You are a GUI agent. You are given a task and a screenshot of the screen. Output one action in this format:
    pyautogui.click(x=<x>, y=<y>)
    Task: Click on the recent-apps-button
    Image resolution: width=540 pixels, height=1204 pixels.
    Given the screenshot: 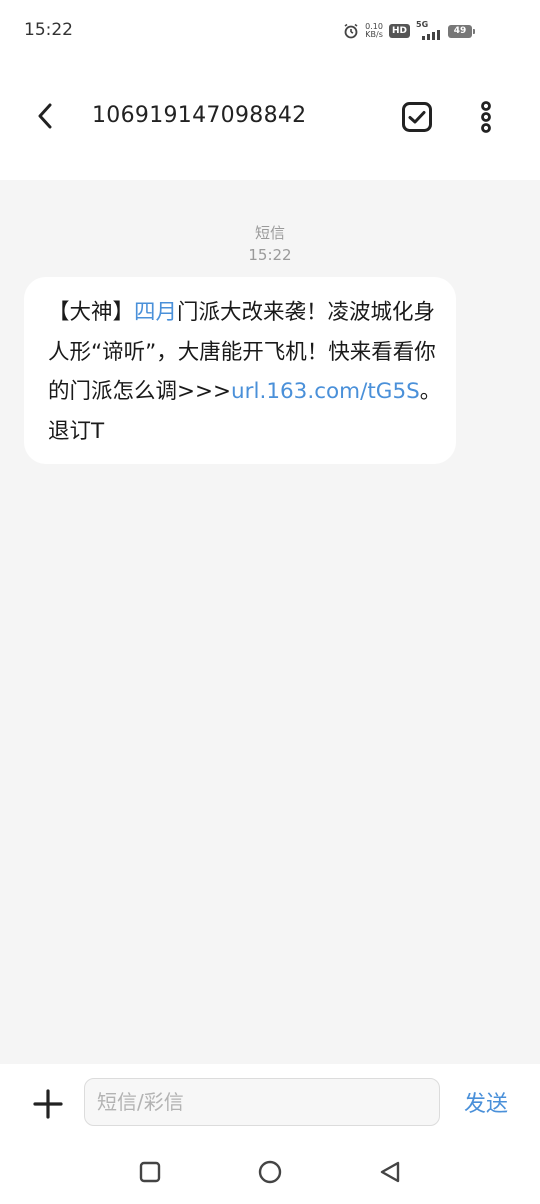 What is the action you would take?
    pyautogui.click(x=150, y=1172)
    